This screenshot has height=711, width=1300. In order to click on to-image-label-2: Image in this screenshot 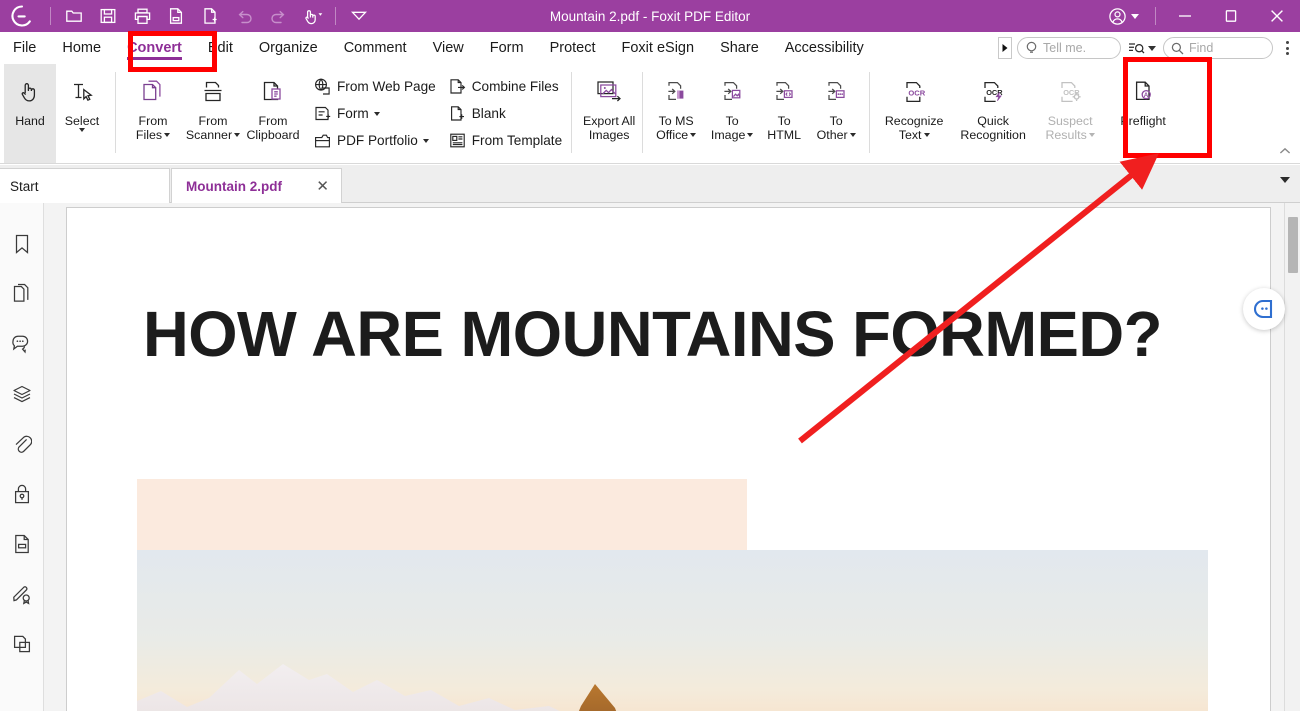, I will do `click(728, 135)`.